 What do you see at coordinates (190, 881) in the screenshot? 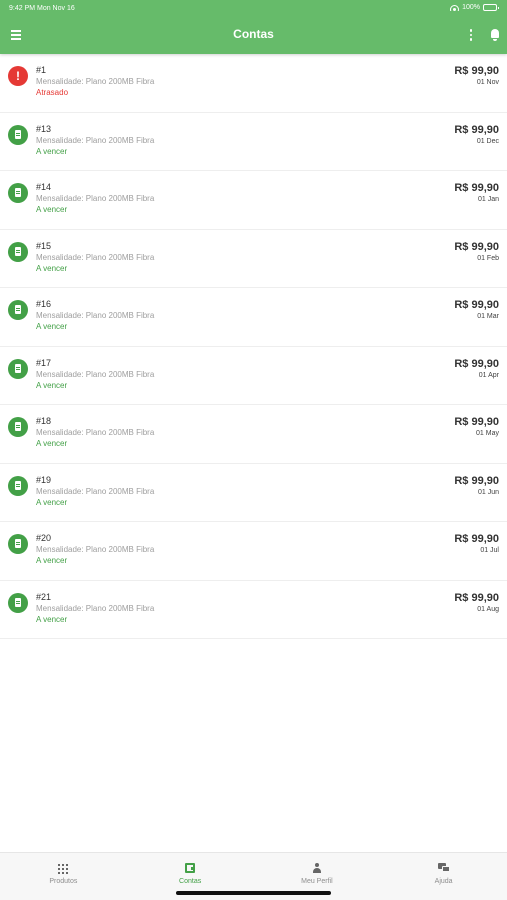
I see `tab-label: Contas` at bounding box center [190, 881].